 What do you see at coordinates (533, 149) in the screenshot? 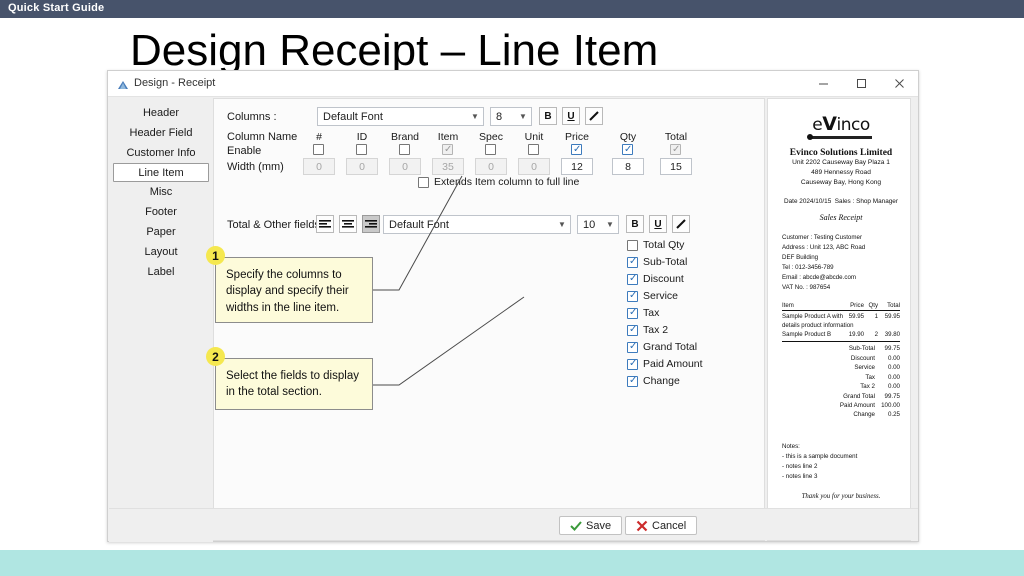
I see `column-enable-checkbox-unit` at bounding box center [533, 149].